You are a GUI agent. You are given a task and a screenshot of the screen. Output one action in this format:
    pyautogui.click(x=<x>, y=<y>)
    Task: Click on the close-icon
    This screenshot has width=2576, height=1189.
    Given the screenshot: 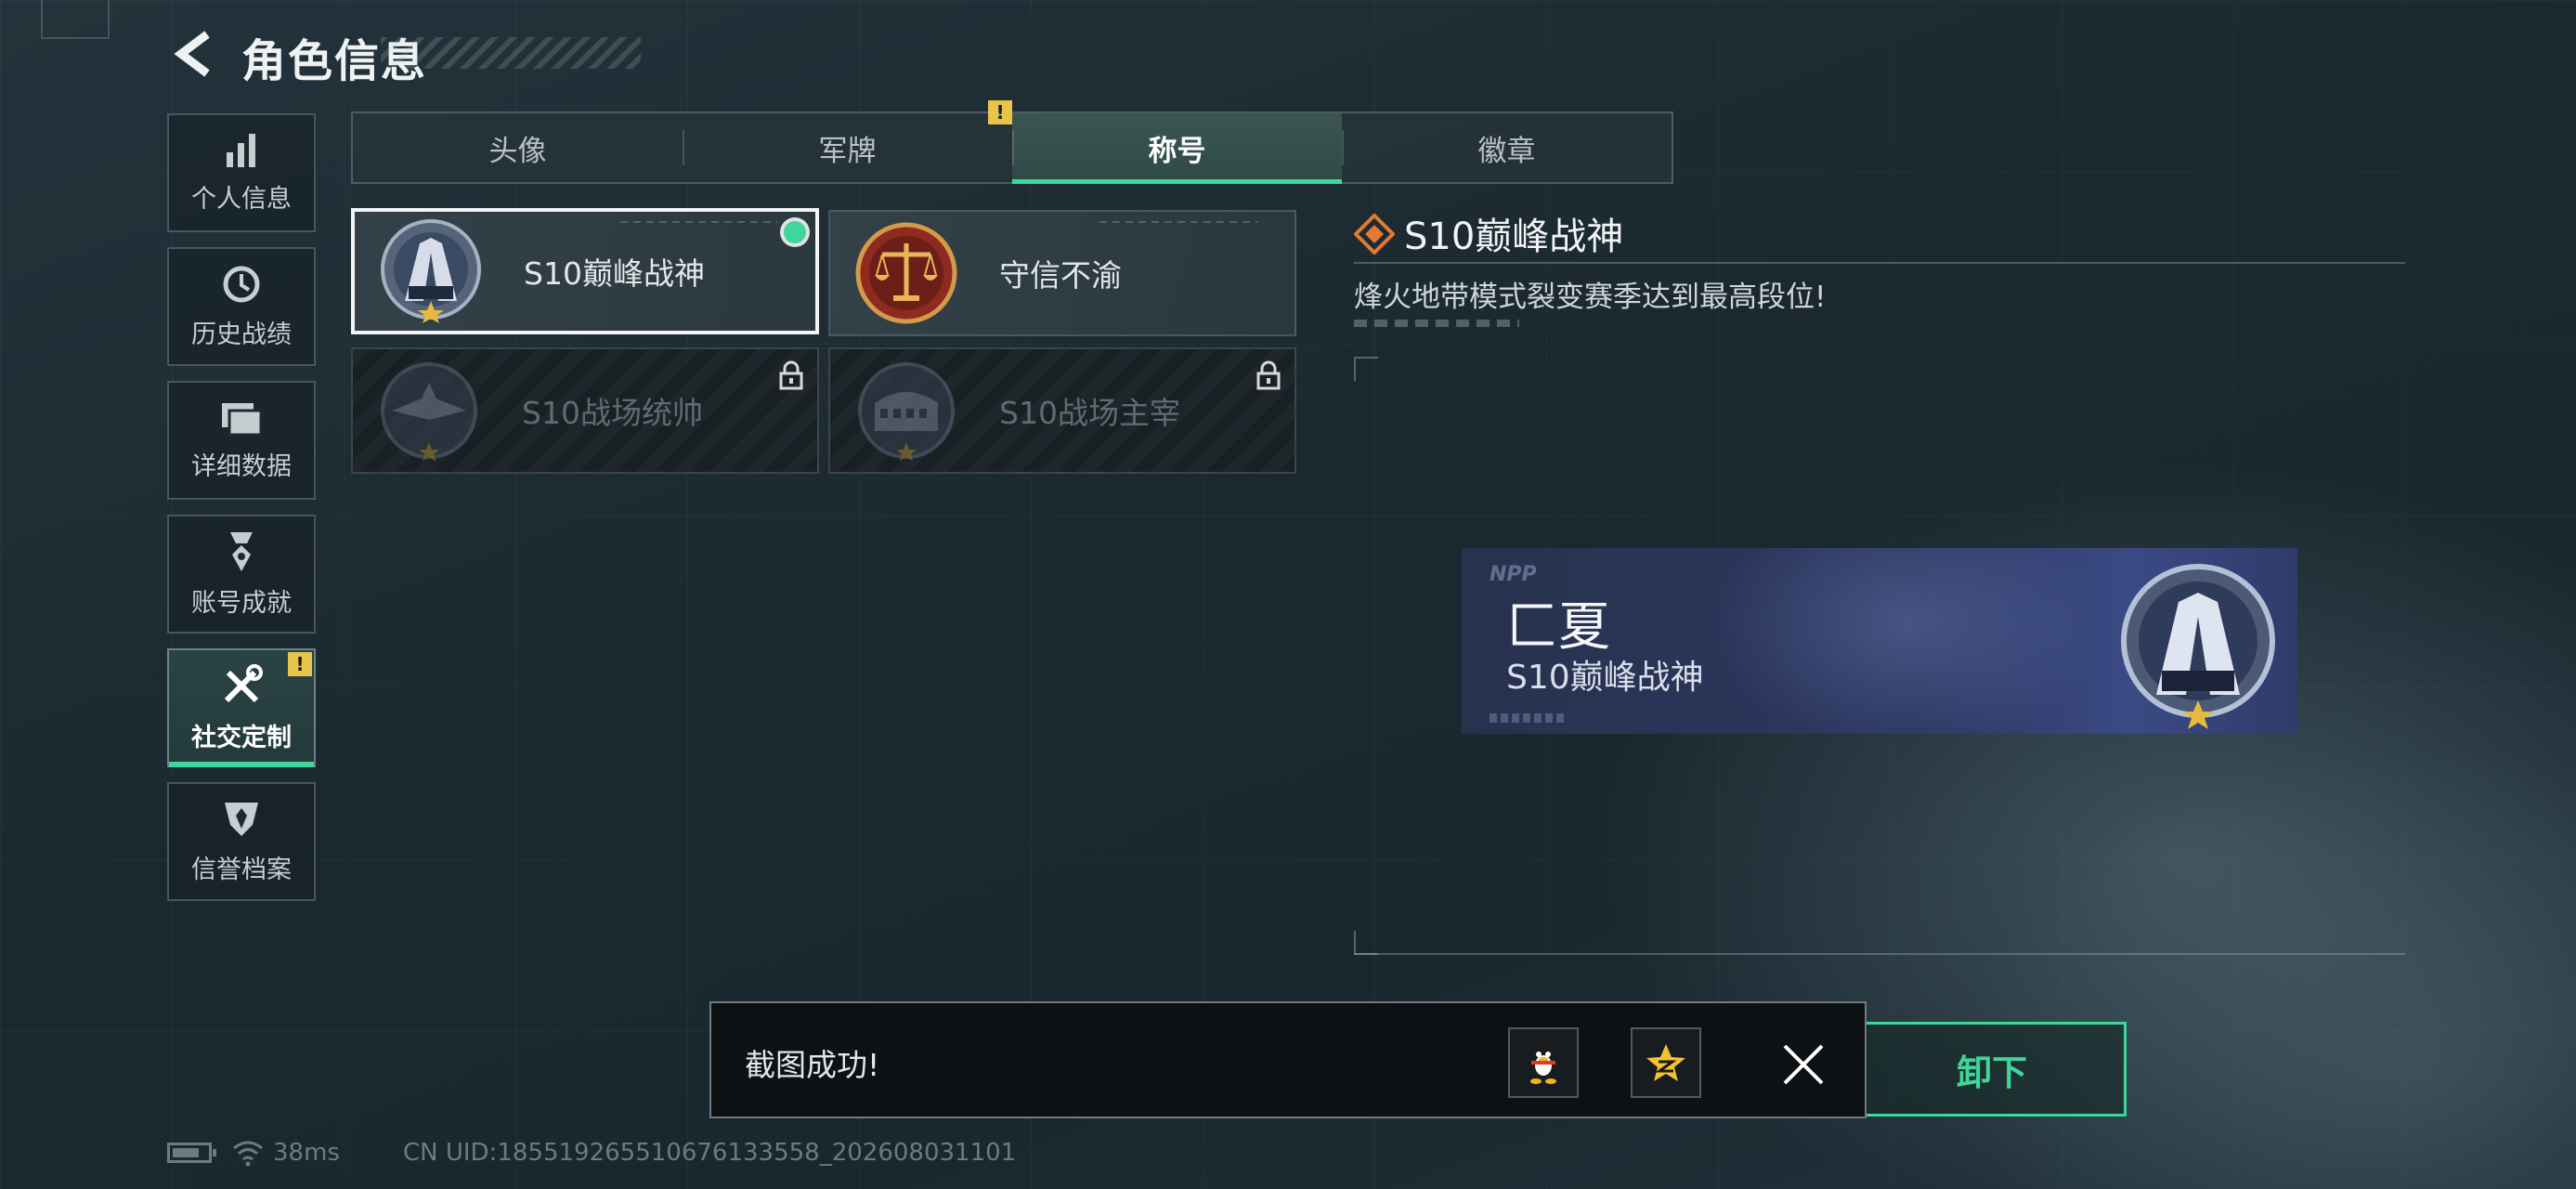 What is the action you would take?
    pyautogui.click(x=1803, y=1065)
    